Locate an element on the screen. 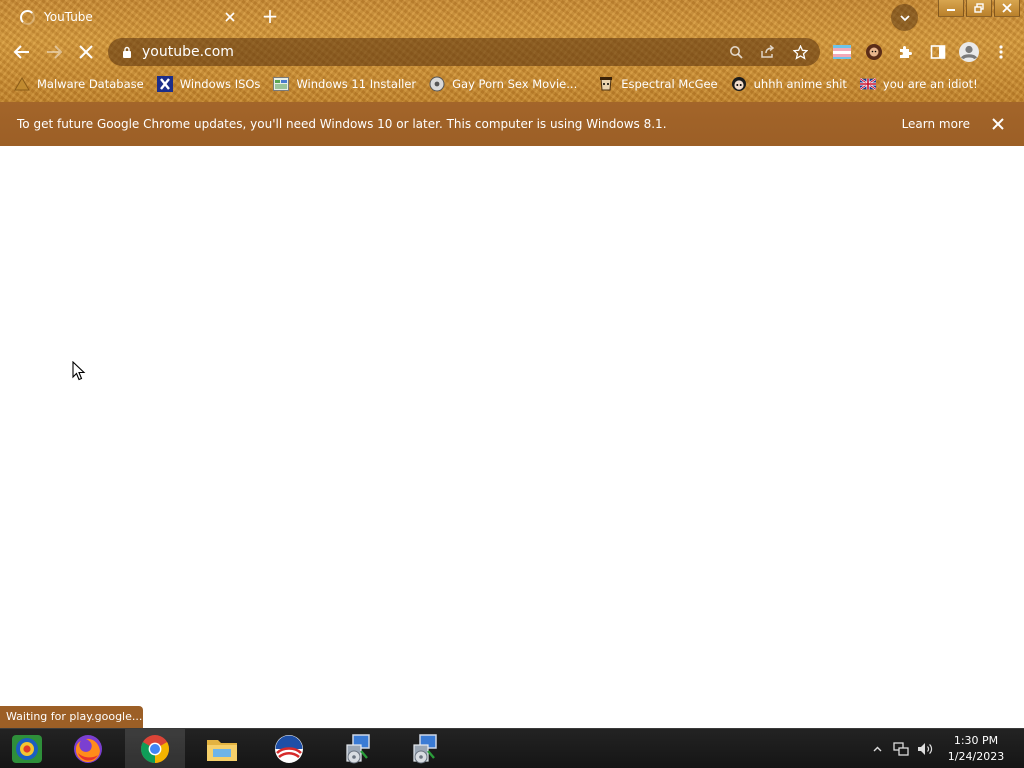 The width and height of the screenshot is (1024, 768). anime-icon is located at coordinates (739, 84).